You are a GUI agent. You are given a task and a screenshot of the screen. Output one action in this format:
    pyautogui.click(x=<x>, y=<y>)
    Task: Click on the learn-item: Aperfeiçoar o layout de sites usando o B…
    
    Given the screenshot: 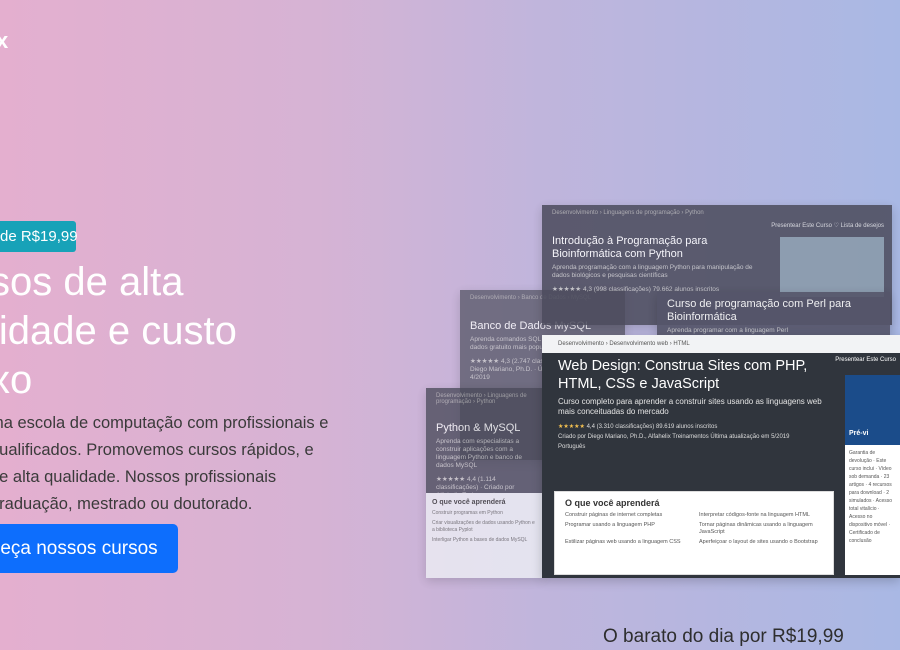 What is the action you would take?
    pyautogui.click(x=758, y=542)
    